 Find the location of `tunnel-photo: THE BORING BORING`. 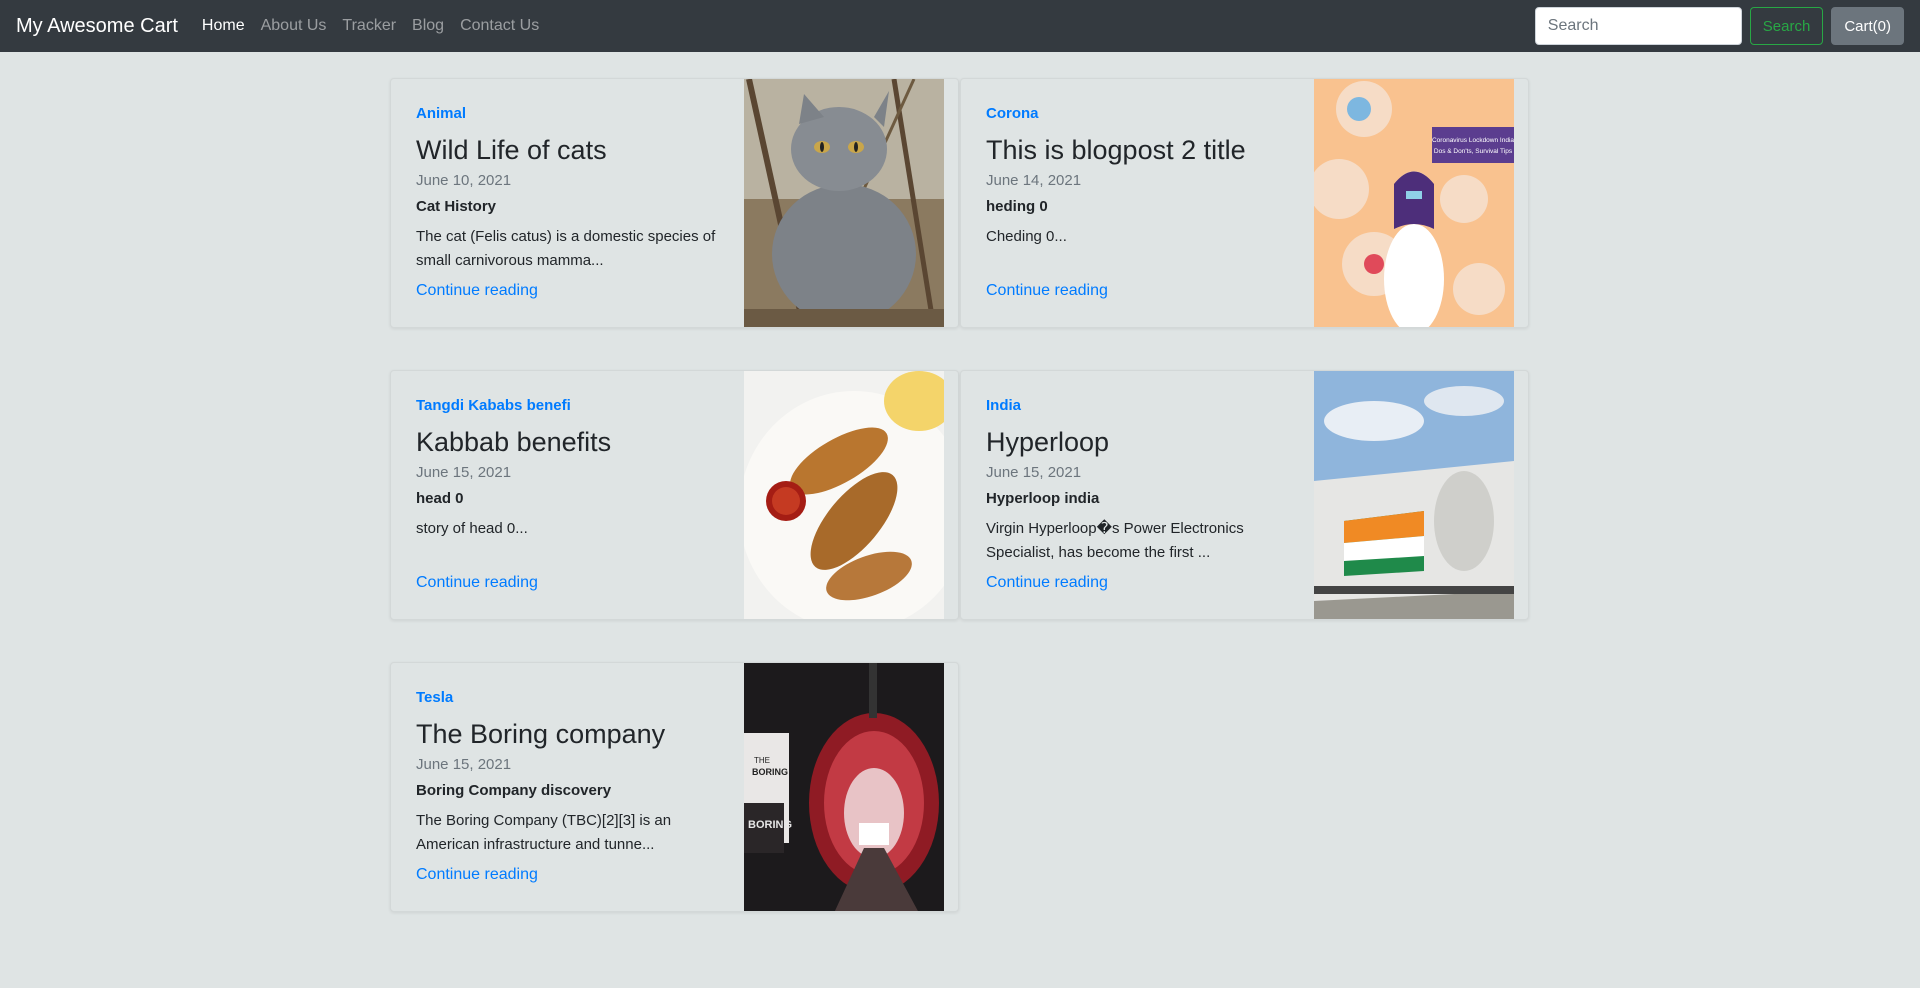

tunnel-photo: THE BORING BORING is located at coordinates (844, 787).